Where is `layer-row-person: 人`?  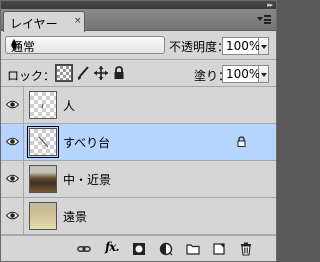 layer-row-person: 人 is located at coordinates (138, 105).